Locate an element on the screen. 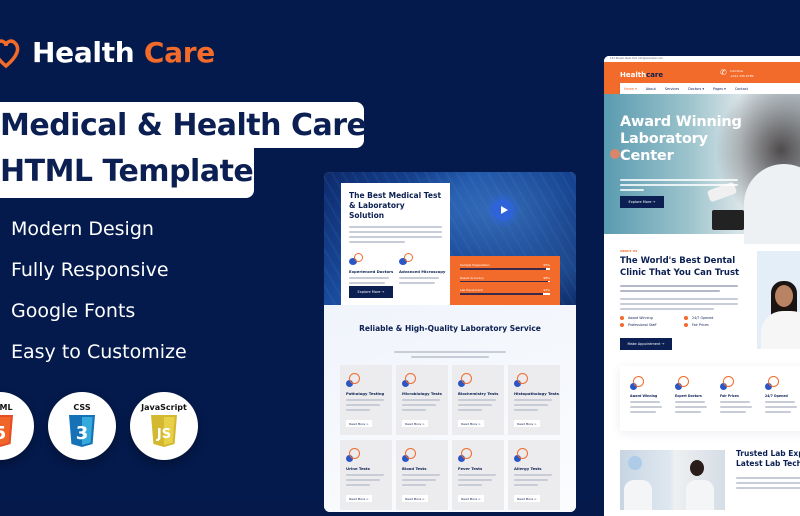  feature-card-title: Award Winning is located at coordinates (644, 396).